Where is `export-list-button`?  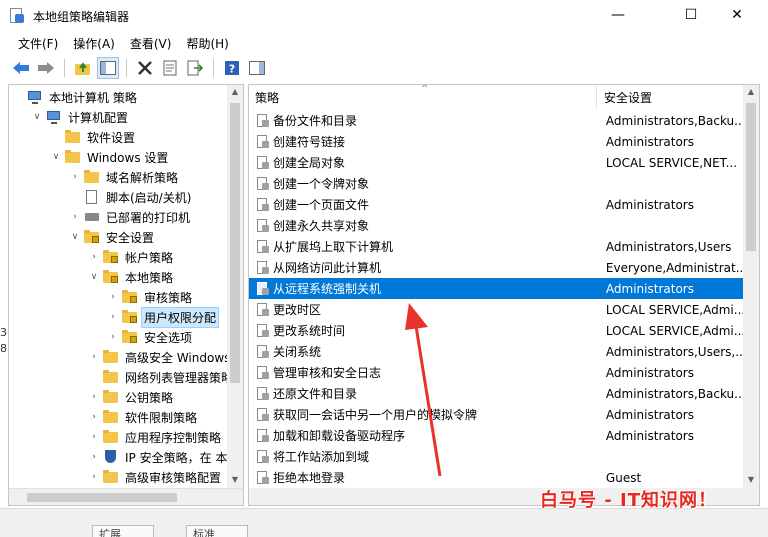 export-list-button is located at coordinates (195, 68).